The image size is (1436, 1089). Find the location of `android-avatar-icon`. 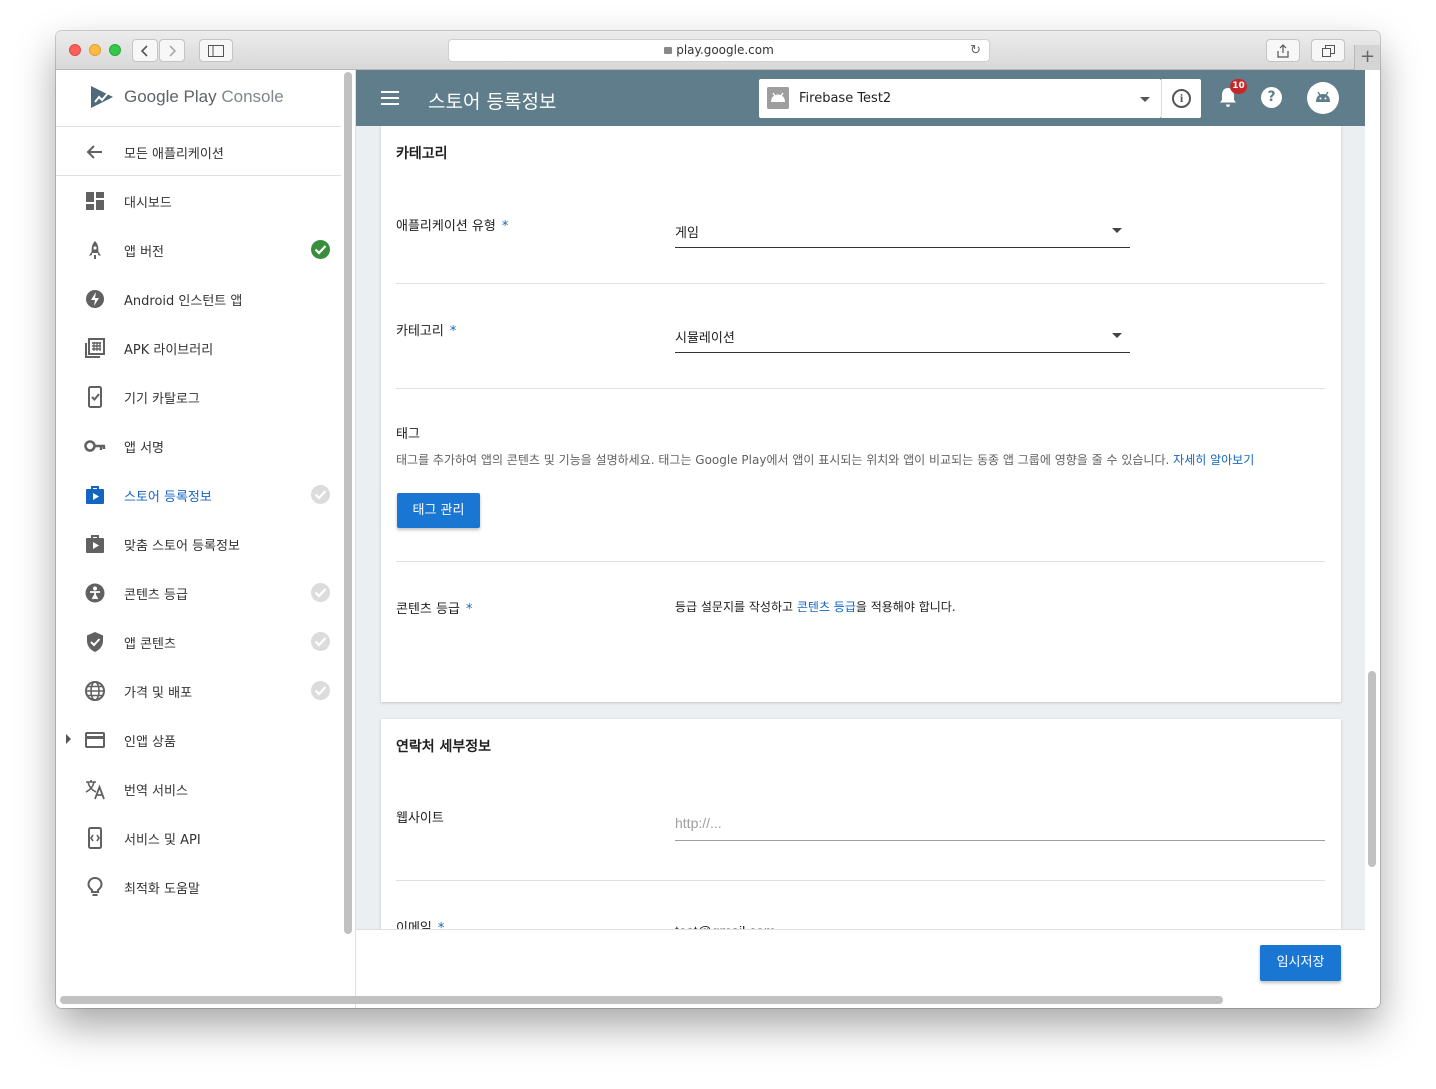

android-avatar-icon is located at coordinates (1323, 96).